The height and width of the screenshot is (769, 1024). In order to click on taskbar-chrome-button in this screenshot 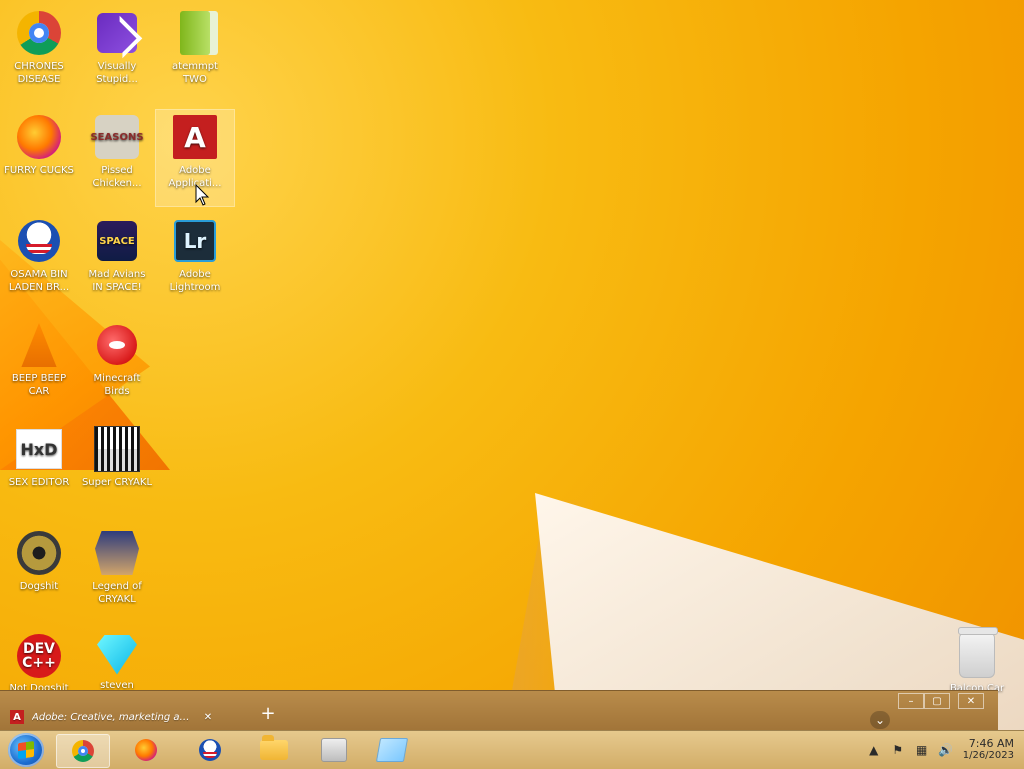, I will do `click(83, 751)`.